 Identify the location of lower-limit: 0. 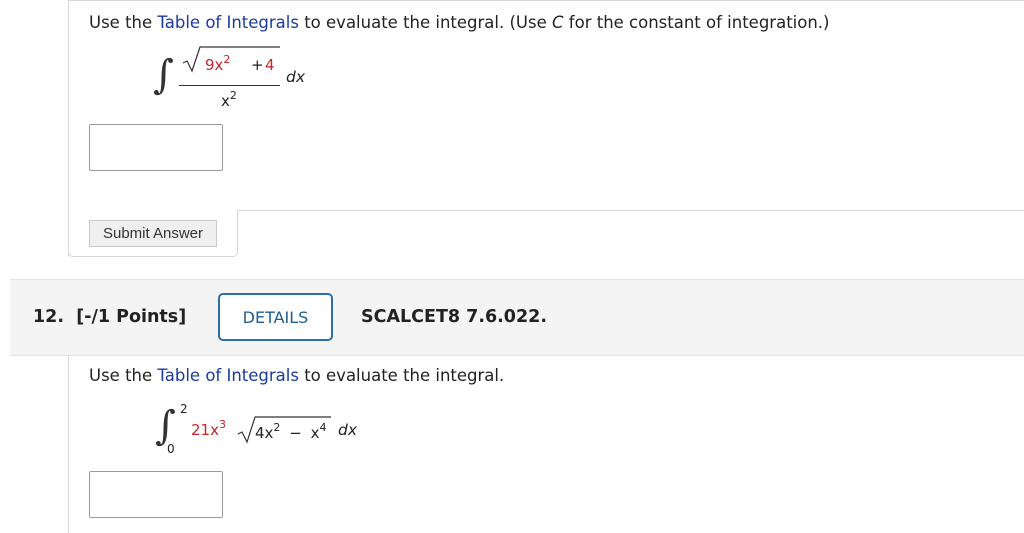
(171, 449).